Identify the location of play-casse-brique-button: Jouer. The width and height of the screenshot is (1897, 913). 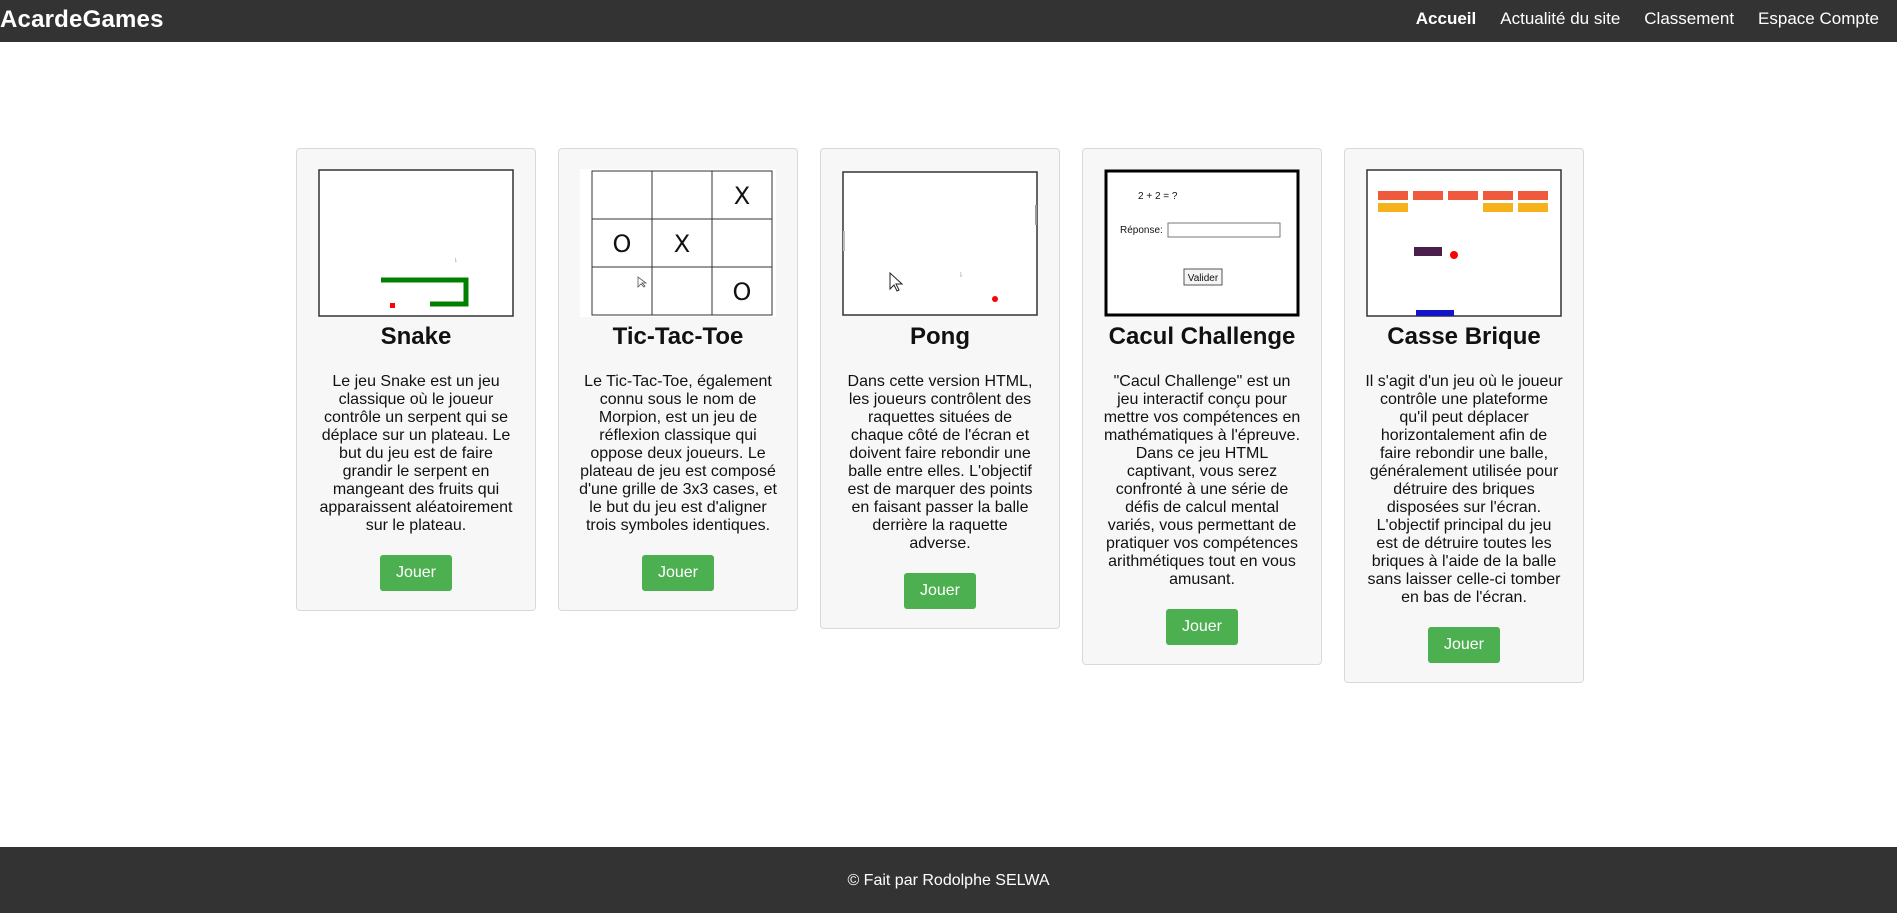
(1464, 645).